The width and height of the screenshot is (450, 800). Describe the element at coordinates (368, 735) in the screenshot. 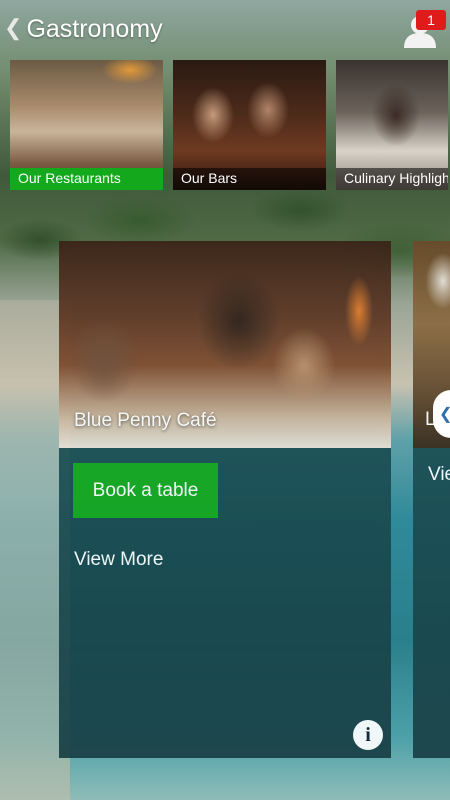

I see `info-icon: i` at that location.